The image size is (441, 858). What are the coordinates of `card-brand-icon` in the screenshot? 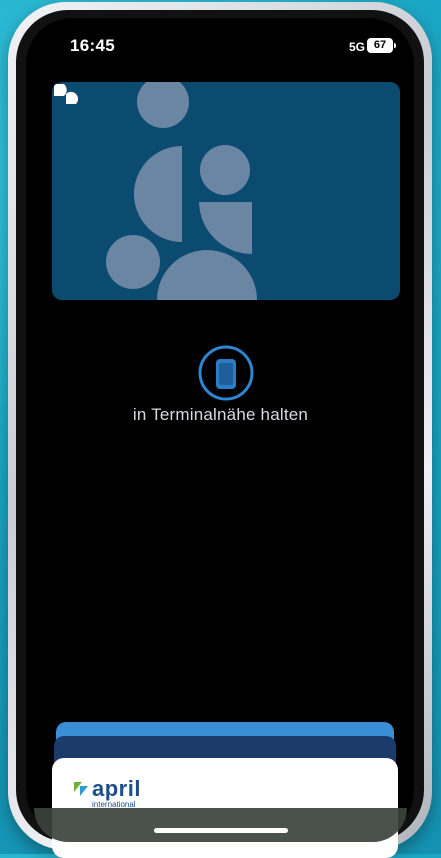 It's located at (66, 94).